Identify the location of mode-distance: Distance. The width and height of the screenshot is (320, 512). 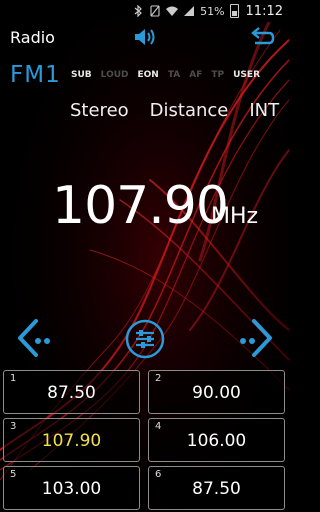
(189, 110).